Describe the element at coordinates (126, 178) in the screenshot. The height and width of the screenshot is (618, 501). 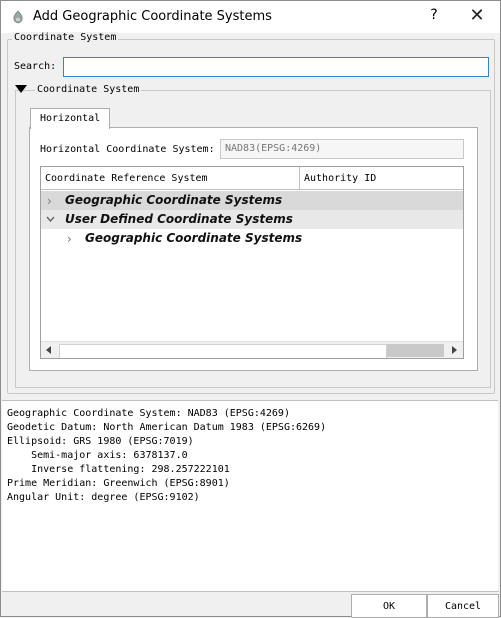
I see `column-header-crs-label: Coordinate Reference System` at that location.